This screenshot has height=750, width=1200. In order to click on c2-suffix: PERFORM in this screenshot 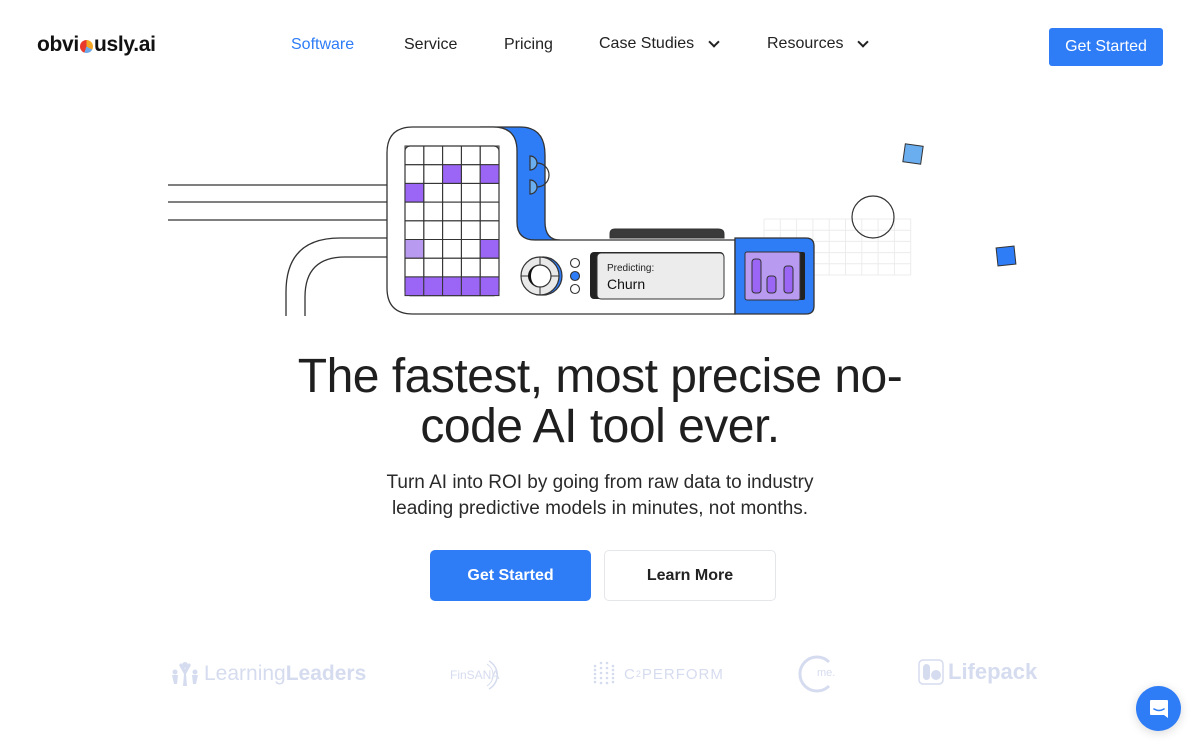, I will do `click(682, 674)`.